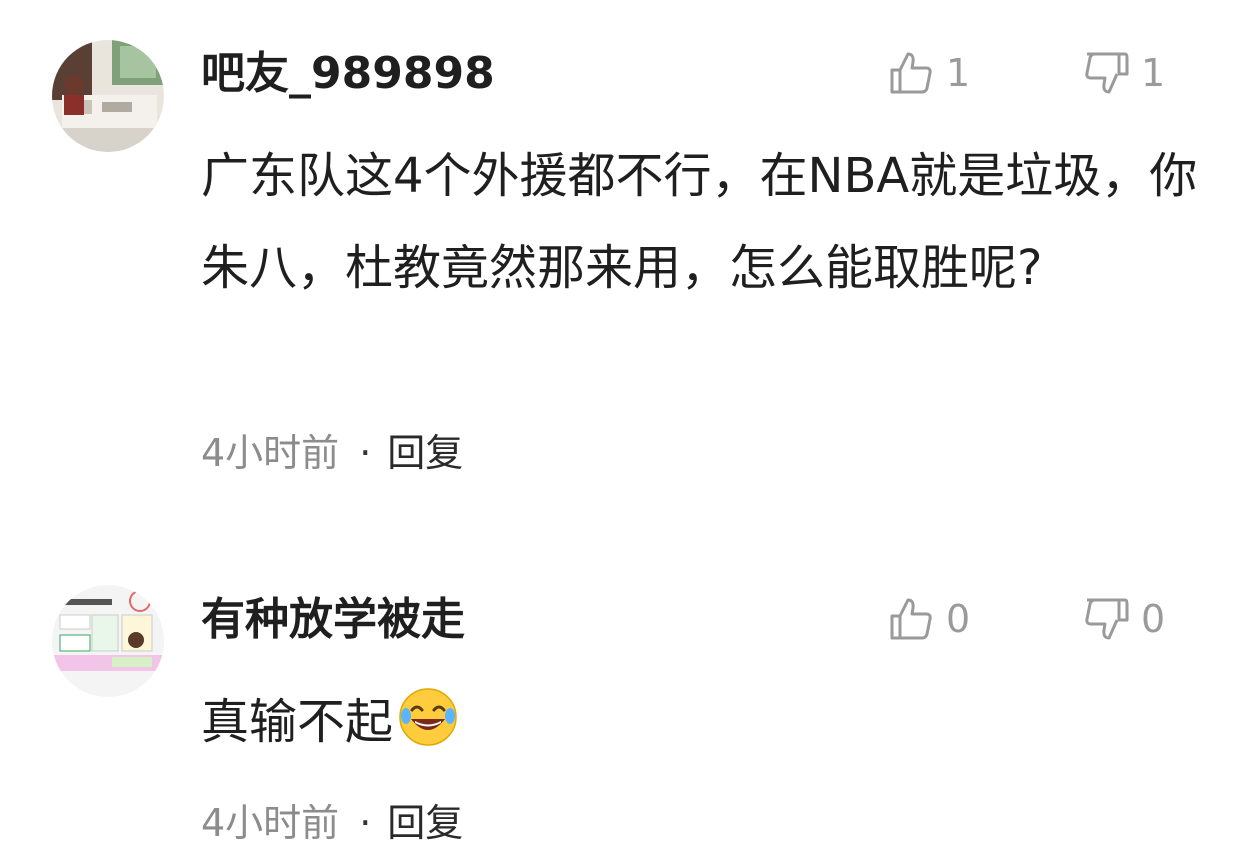 The height and width of the screenshot is (863, 1239). Describe the element at coordinates (333, 620) in the screenshot. I see `username: 有种放学被走` at that location.